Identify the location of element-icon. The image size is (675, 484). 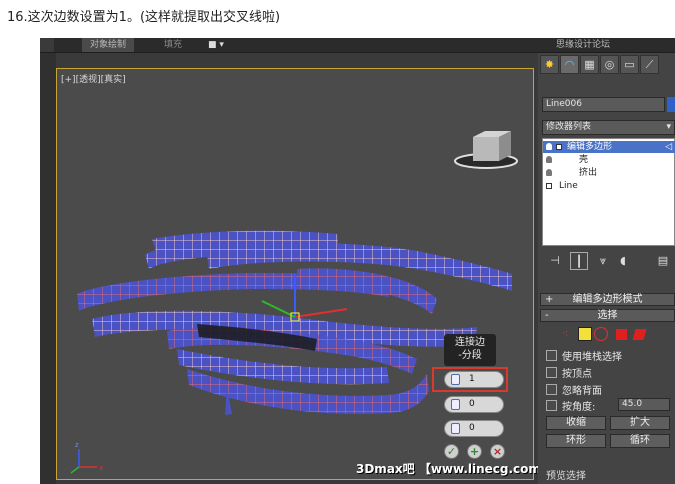
(639, 334).